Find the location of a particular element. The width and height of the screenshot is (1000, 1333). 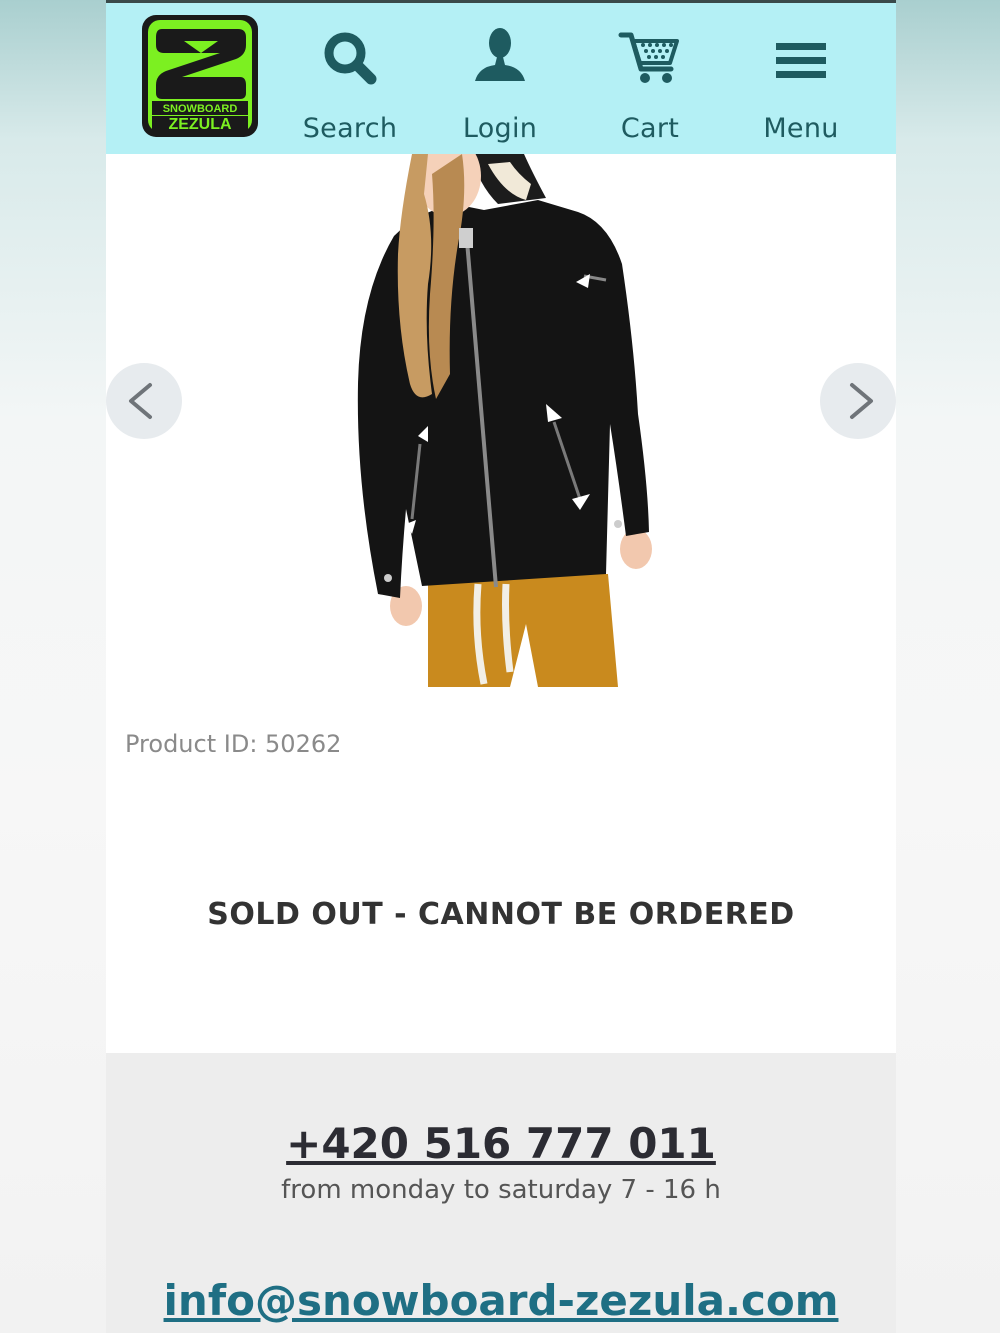

nav-menu-button: Menu is located at coordinates (801, 85).